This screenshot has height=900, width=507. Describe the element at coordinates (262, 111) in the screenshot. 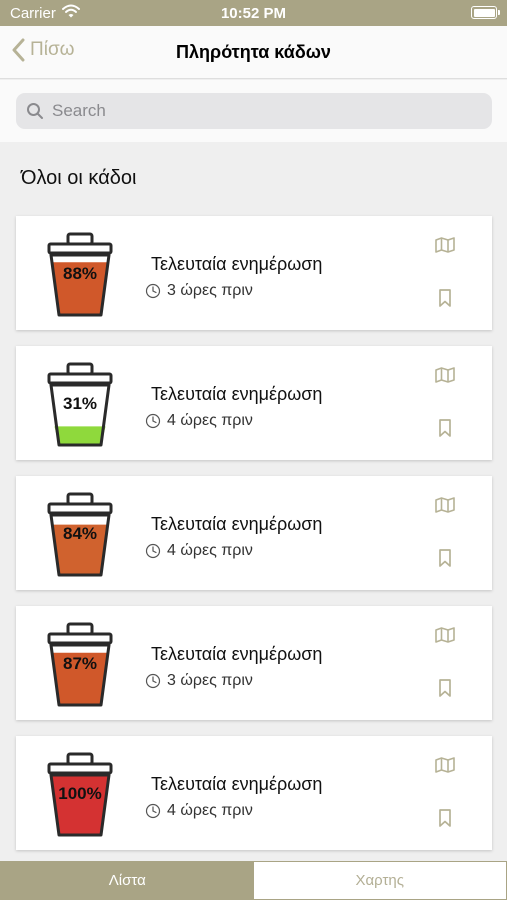

I see `search-input` at that location.